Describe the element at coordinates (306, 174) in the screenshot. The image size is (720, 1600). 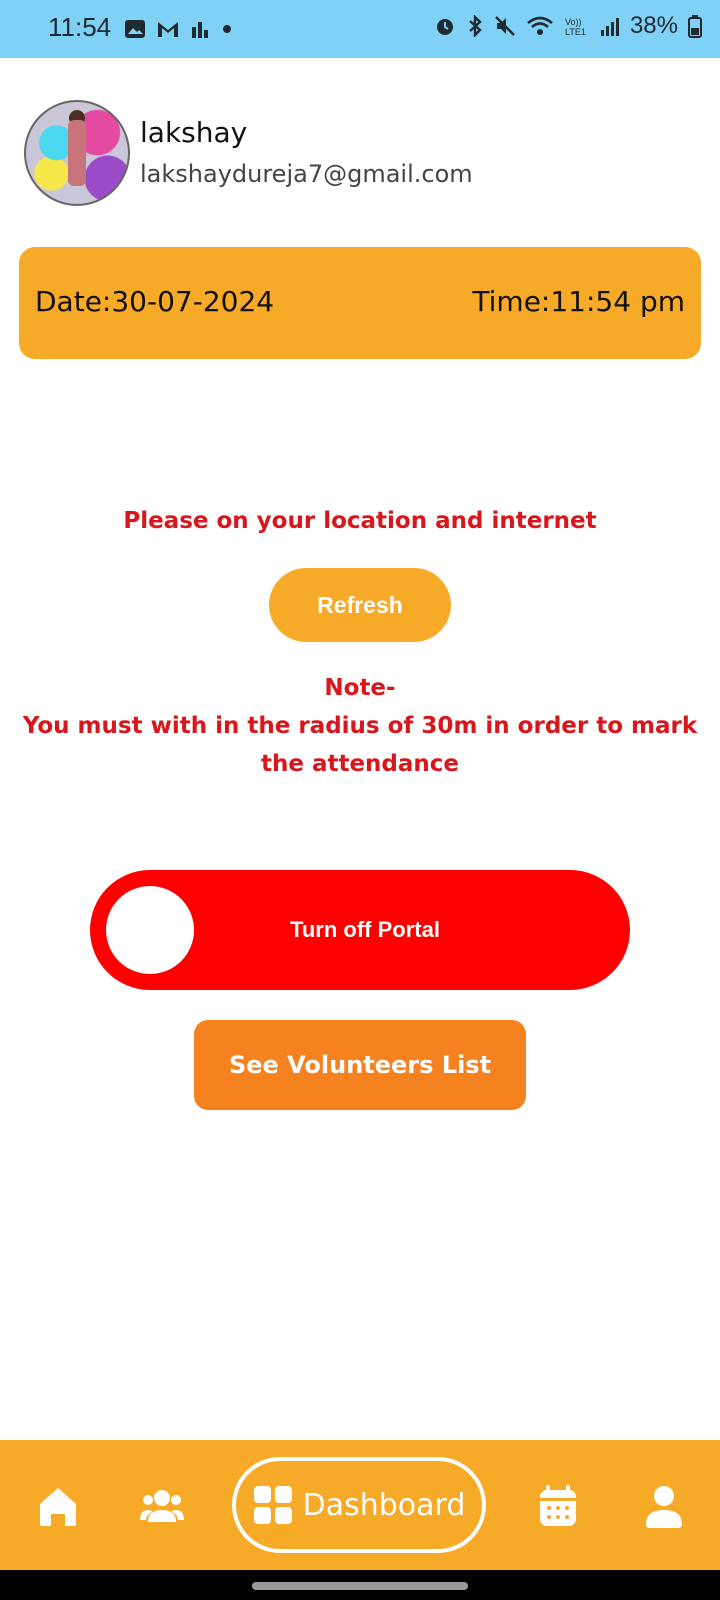
I see `profile-email: lakshaydureja7@gmail.com` at that location.